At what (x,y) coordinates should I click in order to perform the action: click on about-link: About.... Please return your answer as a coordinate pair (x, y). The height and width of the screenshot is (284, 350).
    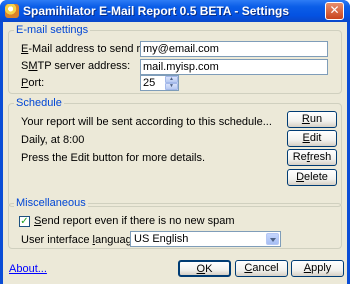
    Looking at the image, I should click on (28, 269).